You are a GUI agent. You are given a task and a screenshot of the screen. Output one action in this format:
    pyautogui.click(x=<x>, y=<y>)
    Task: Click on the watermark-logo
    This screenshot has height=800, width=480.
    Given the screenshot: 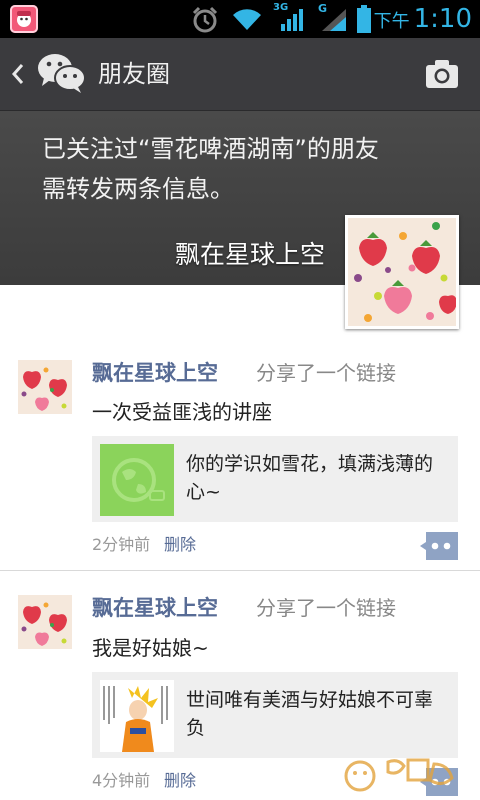 What is the action you would take?
    pyautogui.click(x=399, y=775)
    